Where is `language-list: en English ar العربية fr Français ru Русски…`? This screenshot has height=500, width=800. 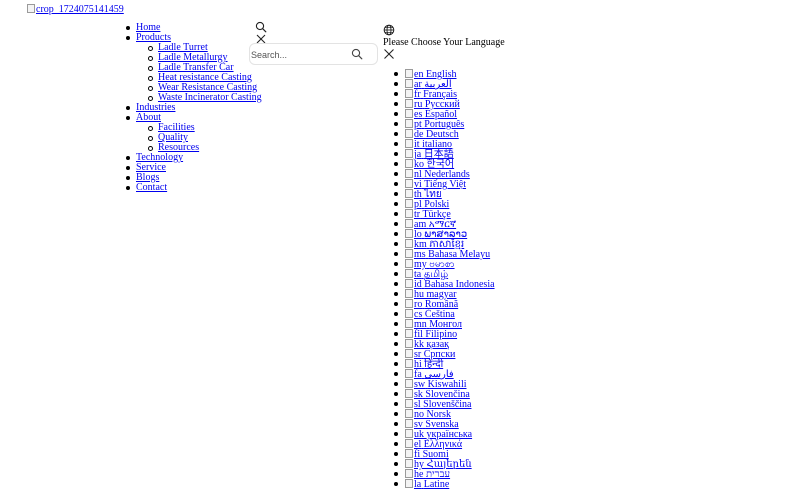 language-list: en English ar العربية fr Français ru Русски… is located at coordinates (444, 279).